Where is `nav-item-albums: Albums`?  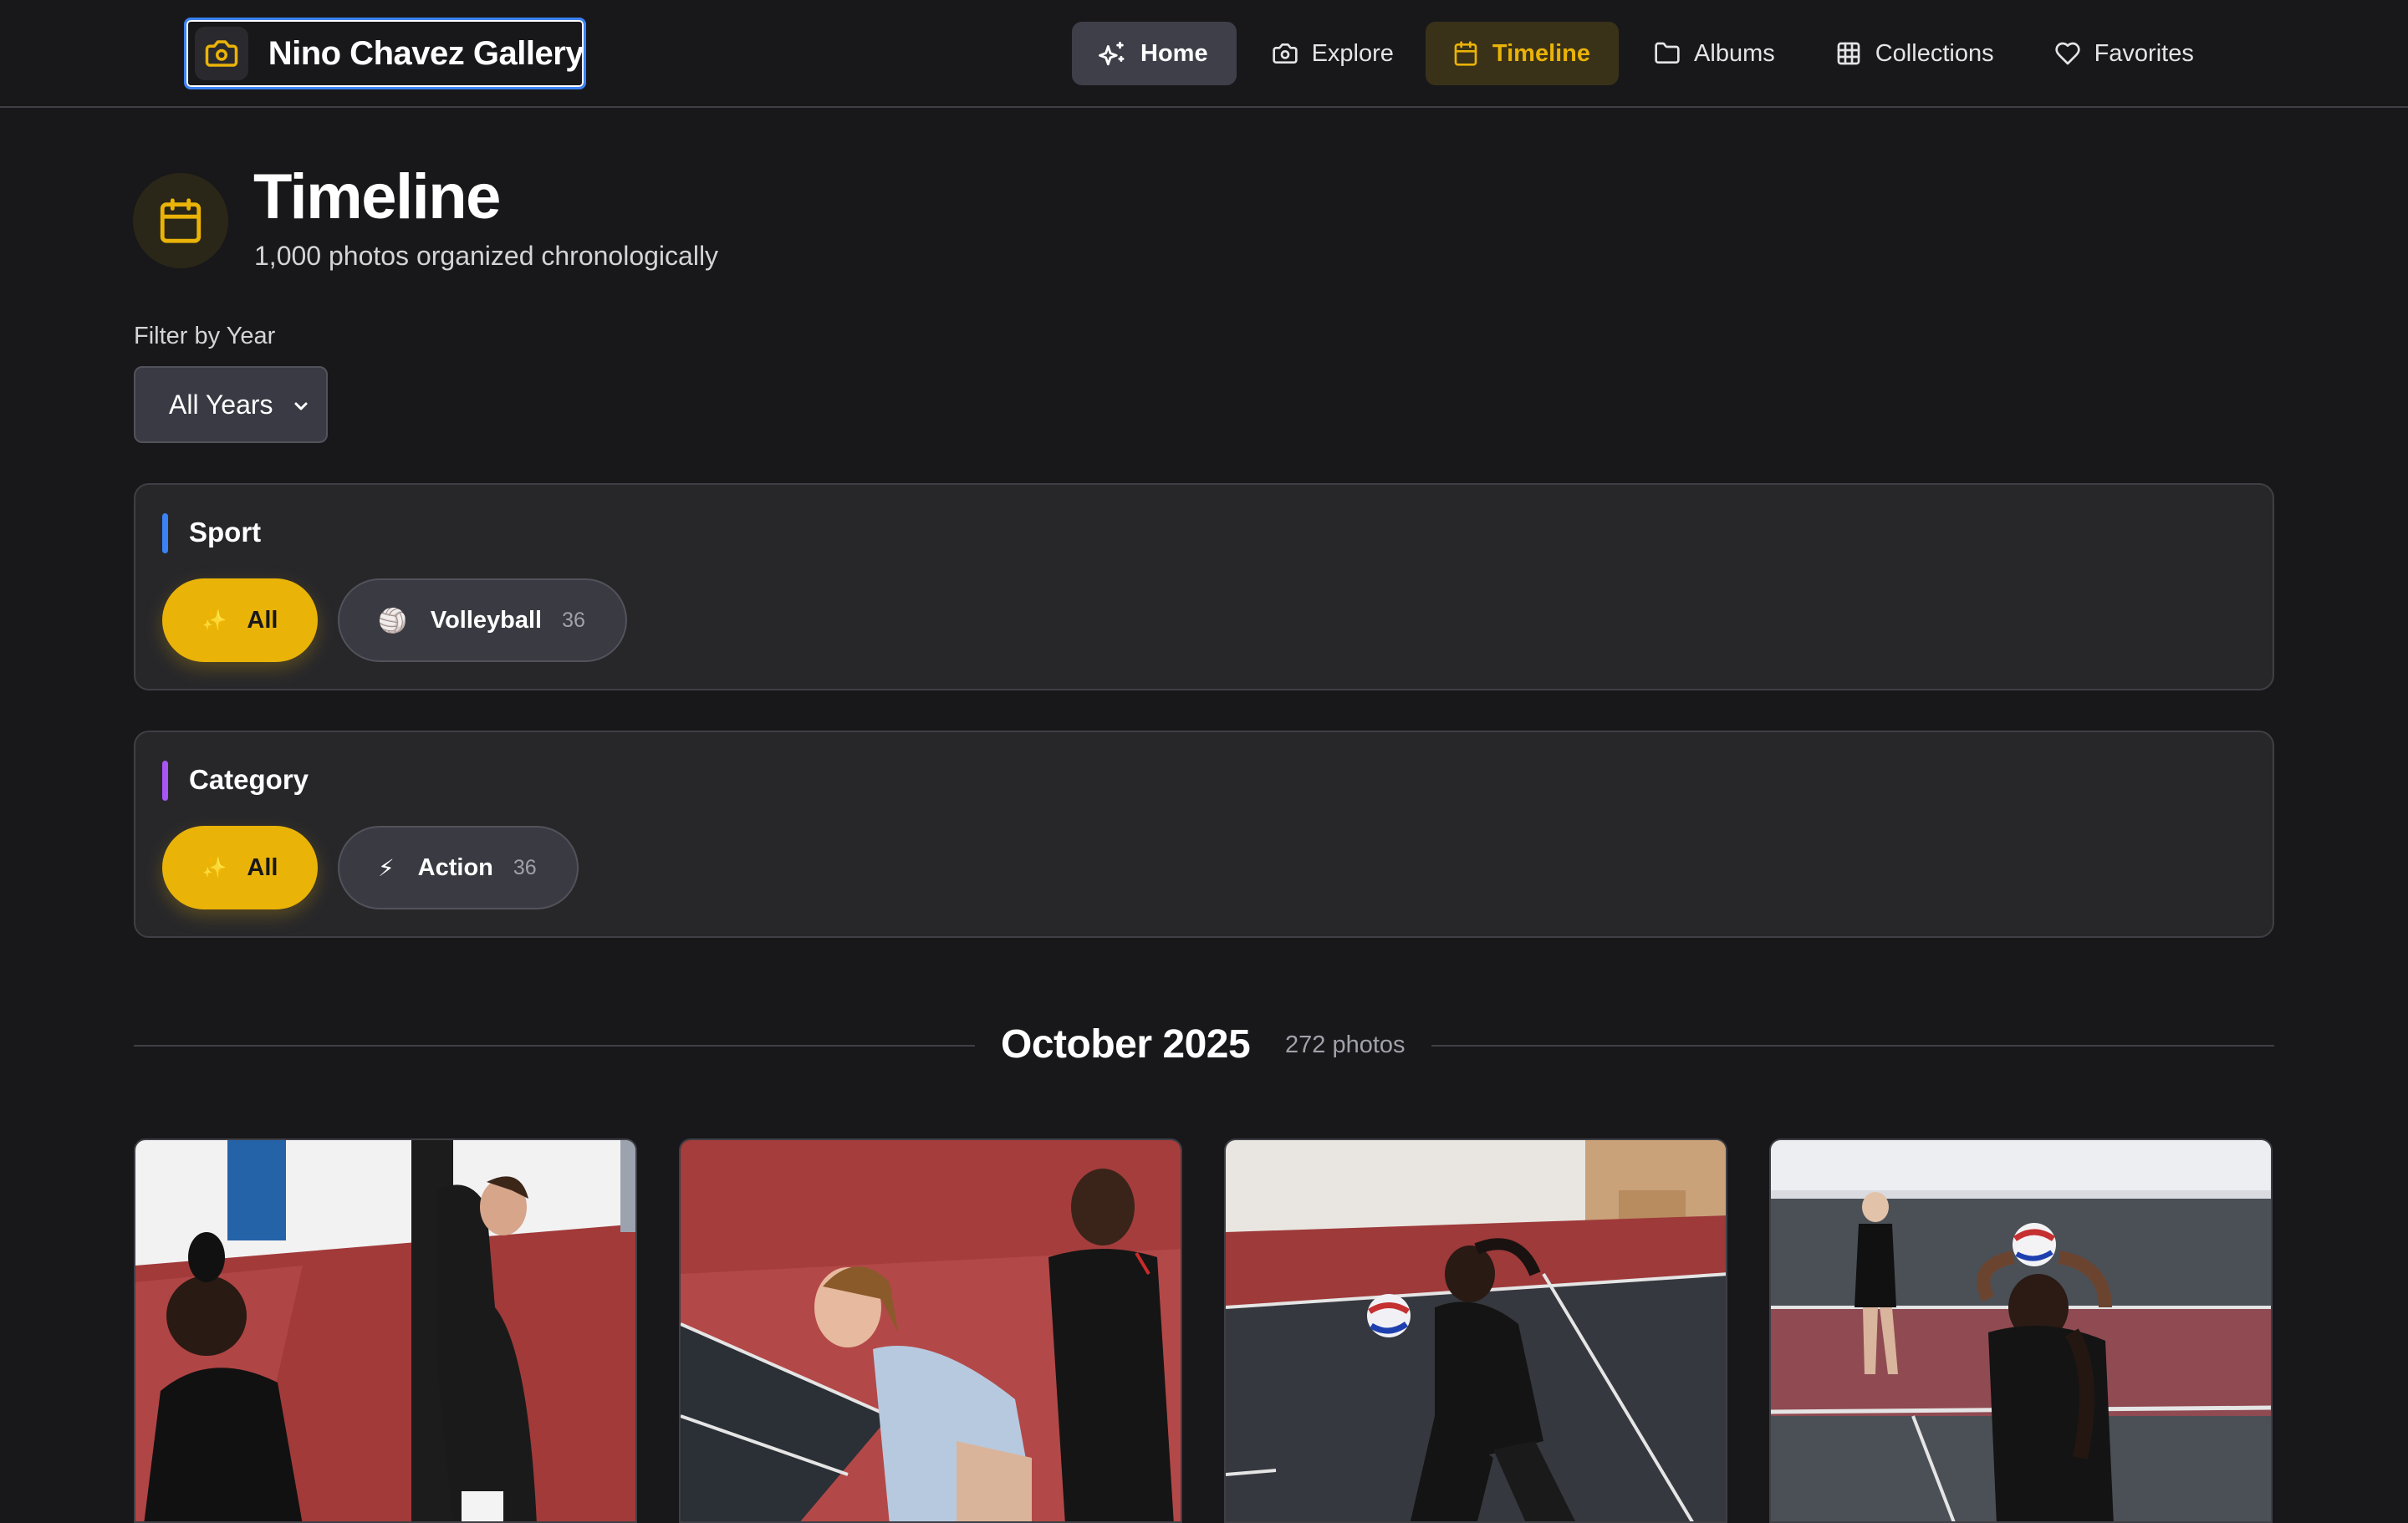 nav-item-albums: Albums is located at coordinates (1712, 53).